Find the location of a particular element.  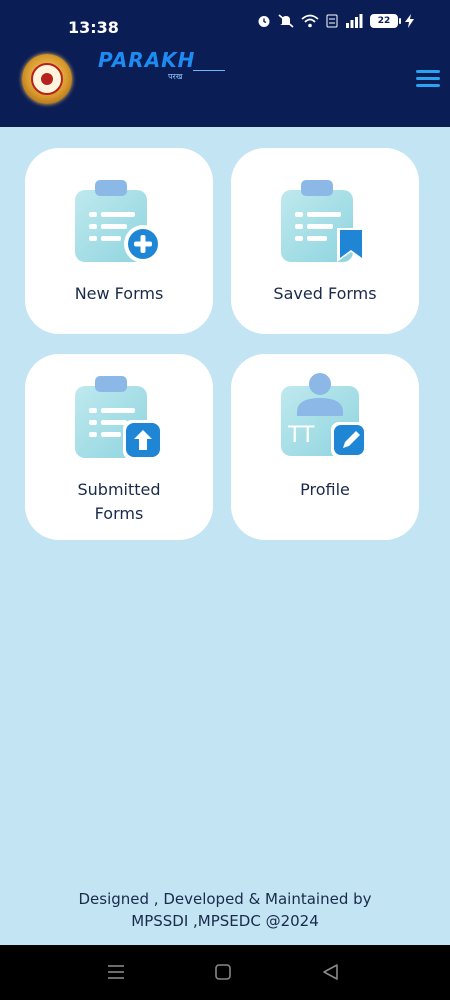

new-forms-card: New Forms is located at coordinates (119, 241).